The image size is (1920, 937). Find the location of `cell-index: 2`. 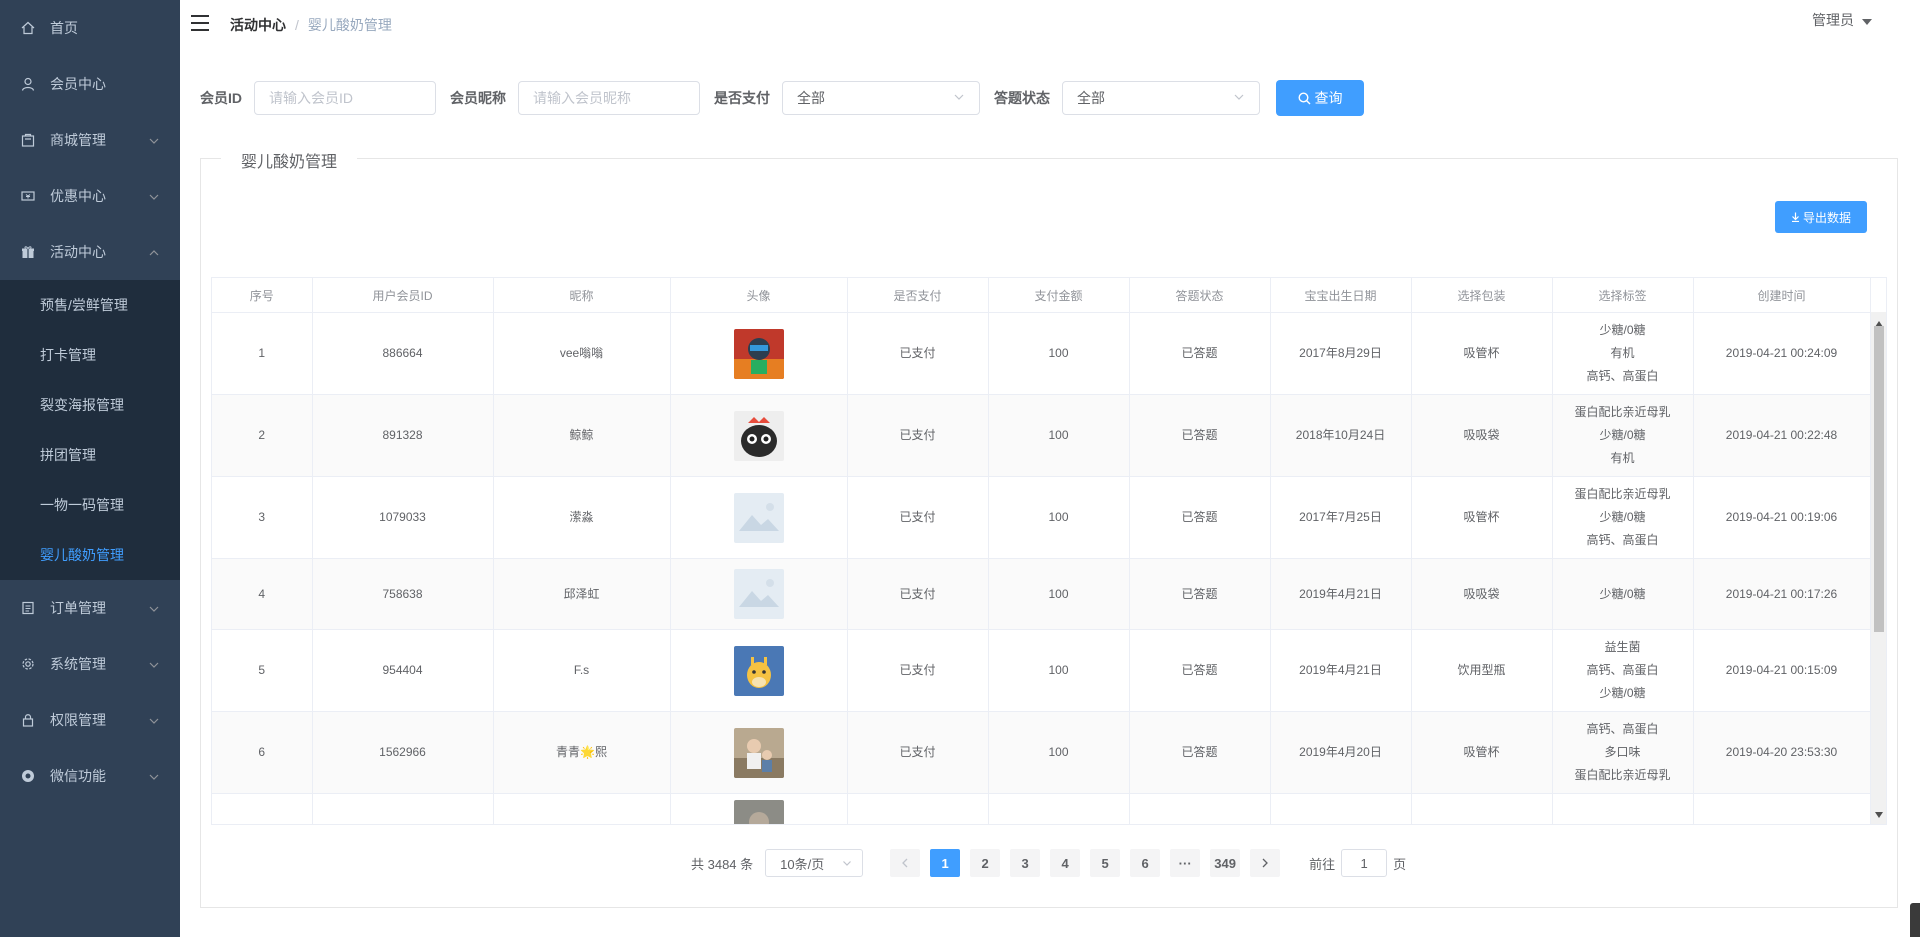

cell-index: 2 is located at coordinates (262, 435).